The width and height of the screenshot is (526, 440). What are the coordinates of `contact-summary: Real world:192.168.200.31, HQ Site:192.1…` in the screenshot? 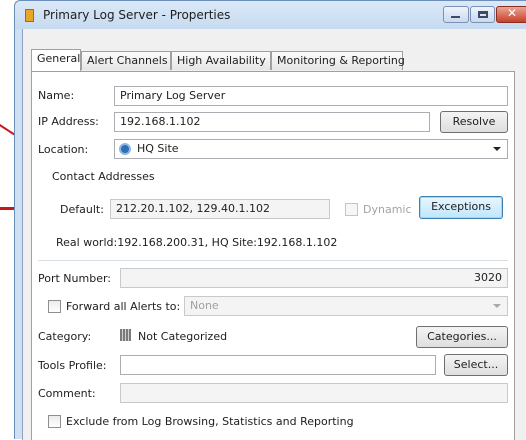 It's located at (197, 242).